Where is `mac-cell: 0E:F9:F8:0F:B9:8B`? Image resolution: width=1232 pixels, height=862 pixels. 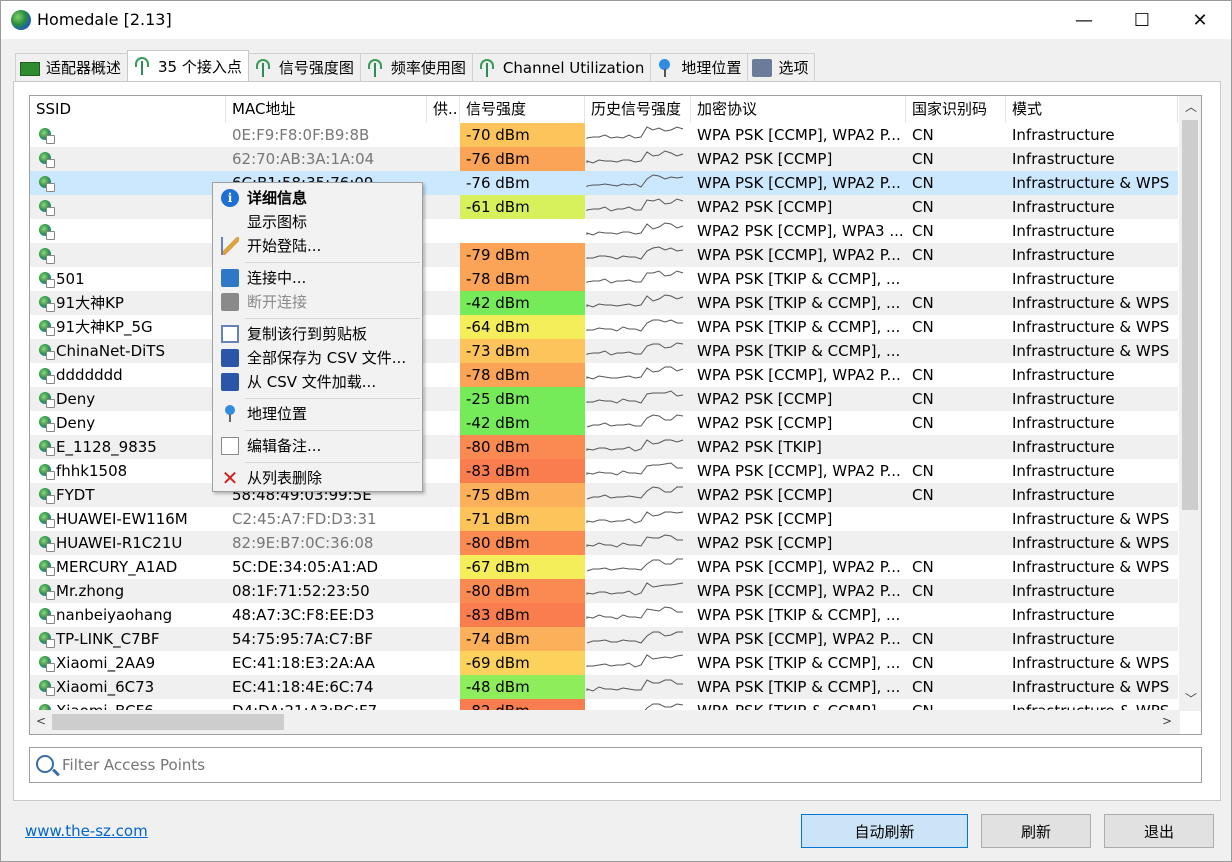 mac-cell: 0E:F9:F8:0F:B9:8B is located at coordinates (301, 135).